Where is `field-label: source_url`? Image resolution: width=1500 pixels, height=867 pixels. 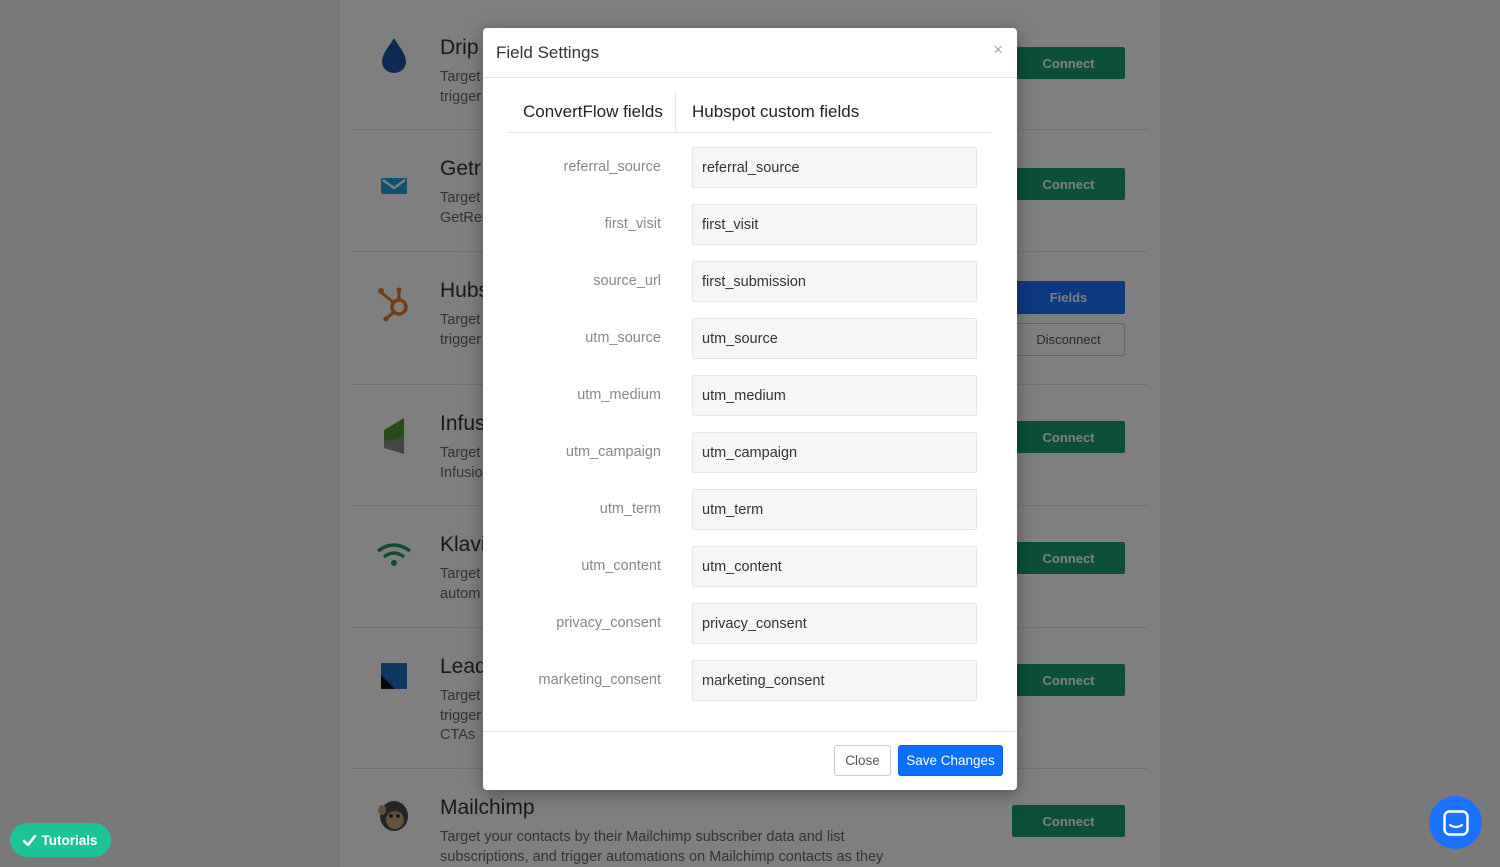 field-label: source_url is located at coordinates (627, 281).